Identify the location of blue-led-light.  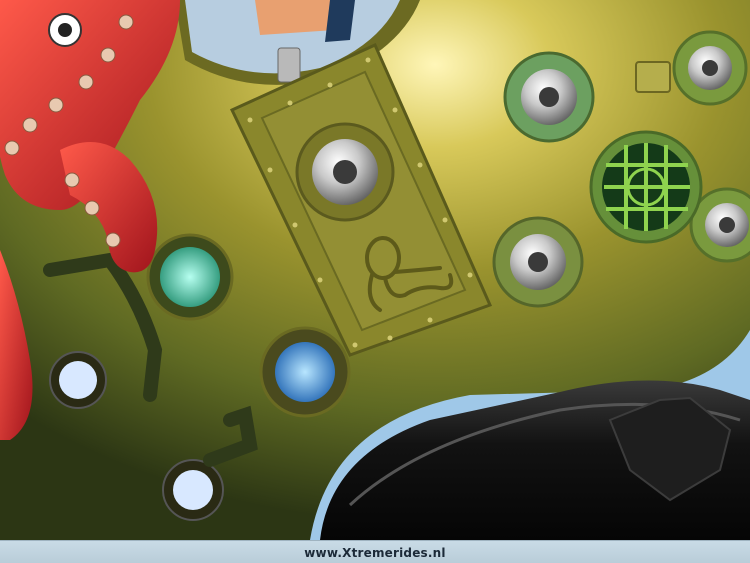
(305, 372).